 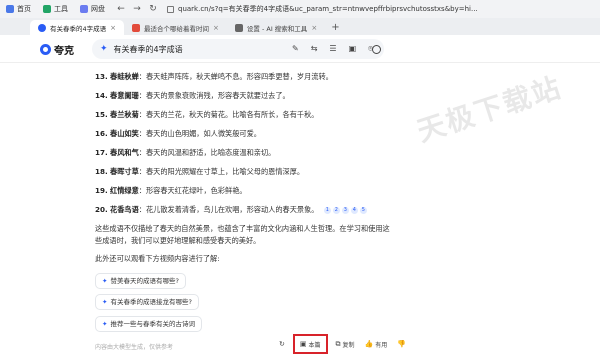 I want to click on list-item: 15. 春兰秋菊：春天的兰花，秋天的菊花。比喻各有所长，各有千秋。, so click(x=207, y=114).